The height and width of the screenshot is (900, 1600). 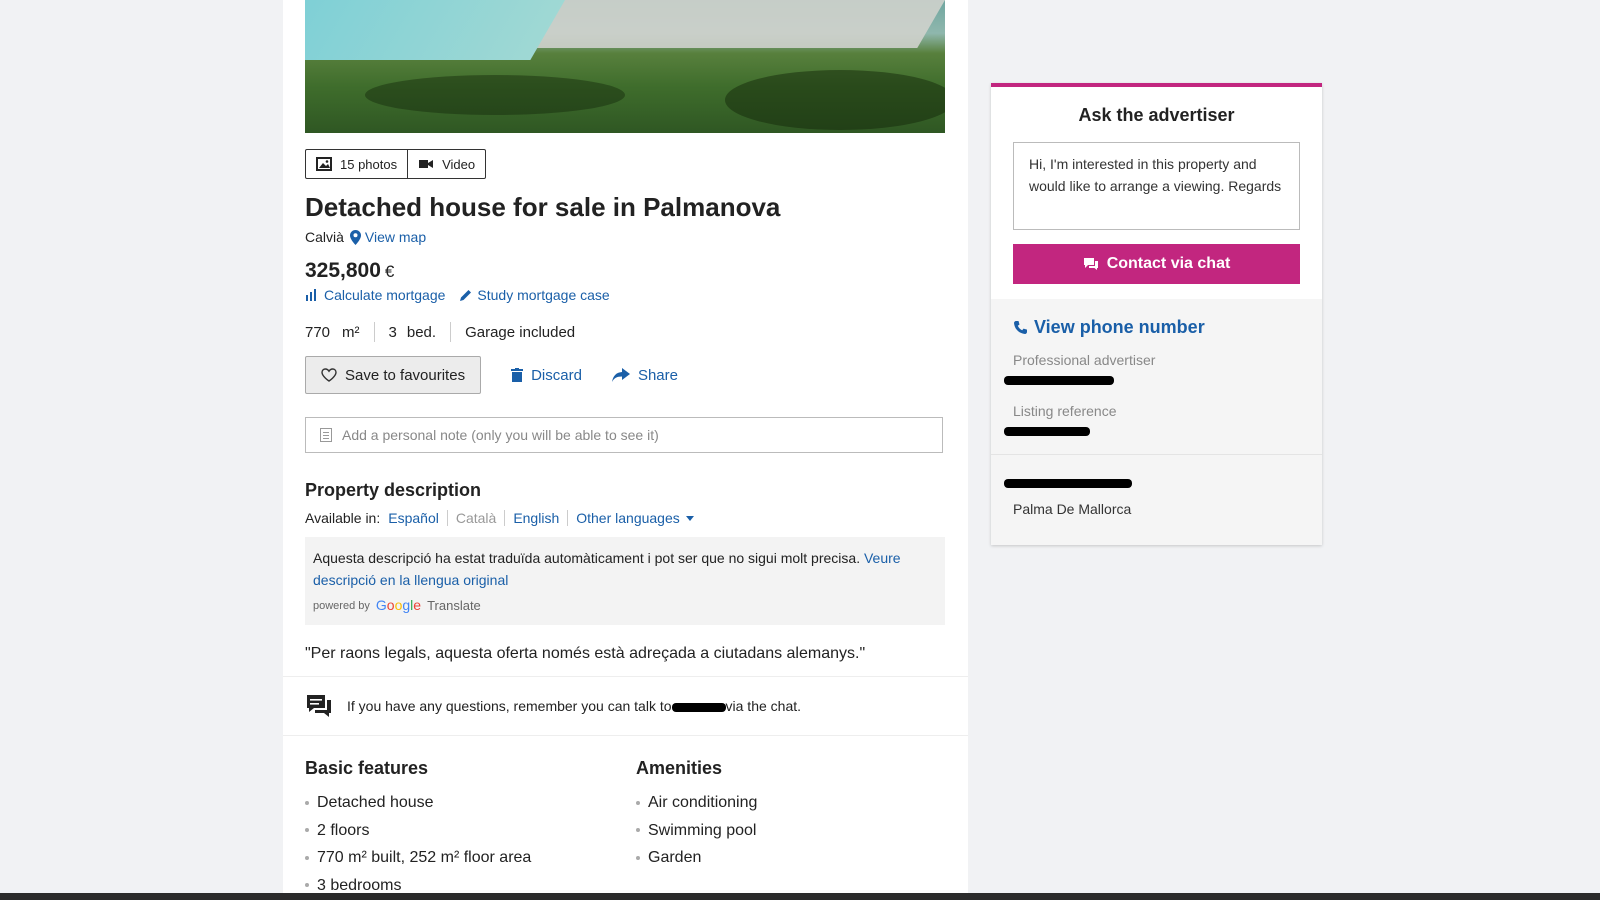 What do you see at coordinates (1059, 380) in the screenshot?
I see `redacted-advertiser-name` at bounding box center [1059, 380].